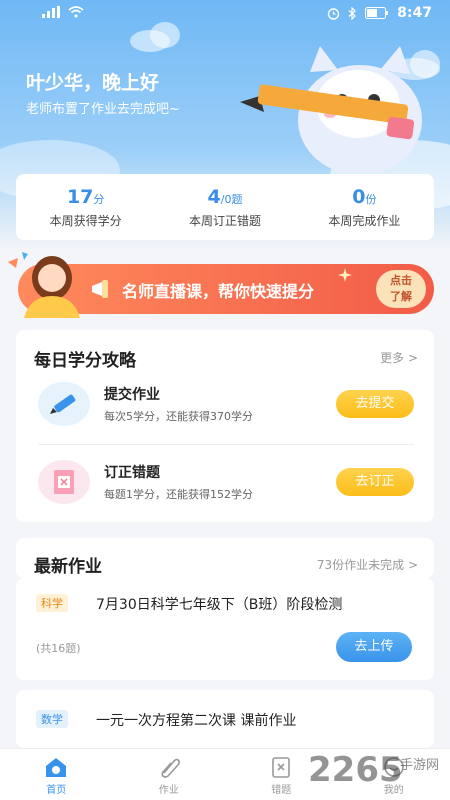 This screenshot has height=800, width=450. Describe the element at coordinates (99, 199) in the screenshot. I see `stat-unit: 分` at that location.